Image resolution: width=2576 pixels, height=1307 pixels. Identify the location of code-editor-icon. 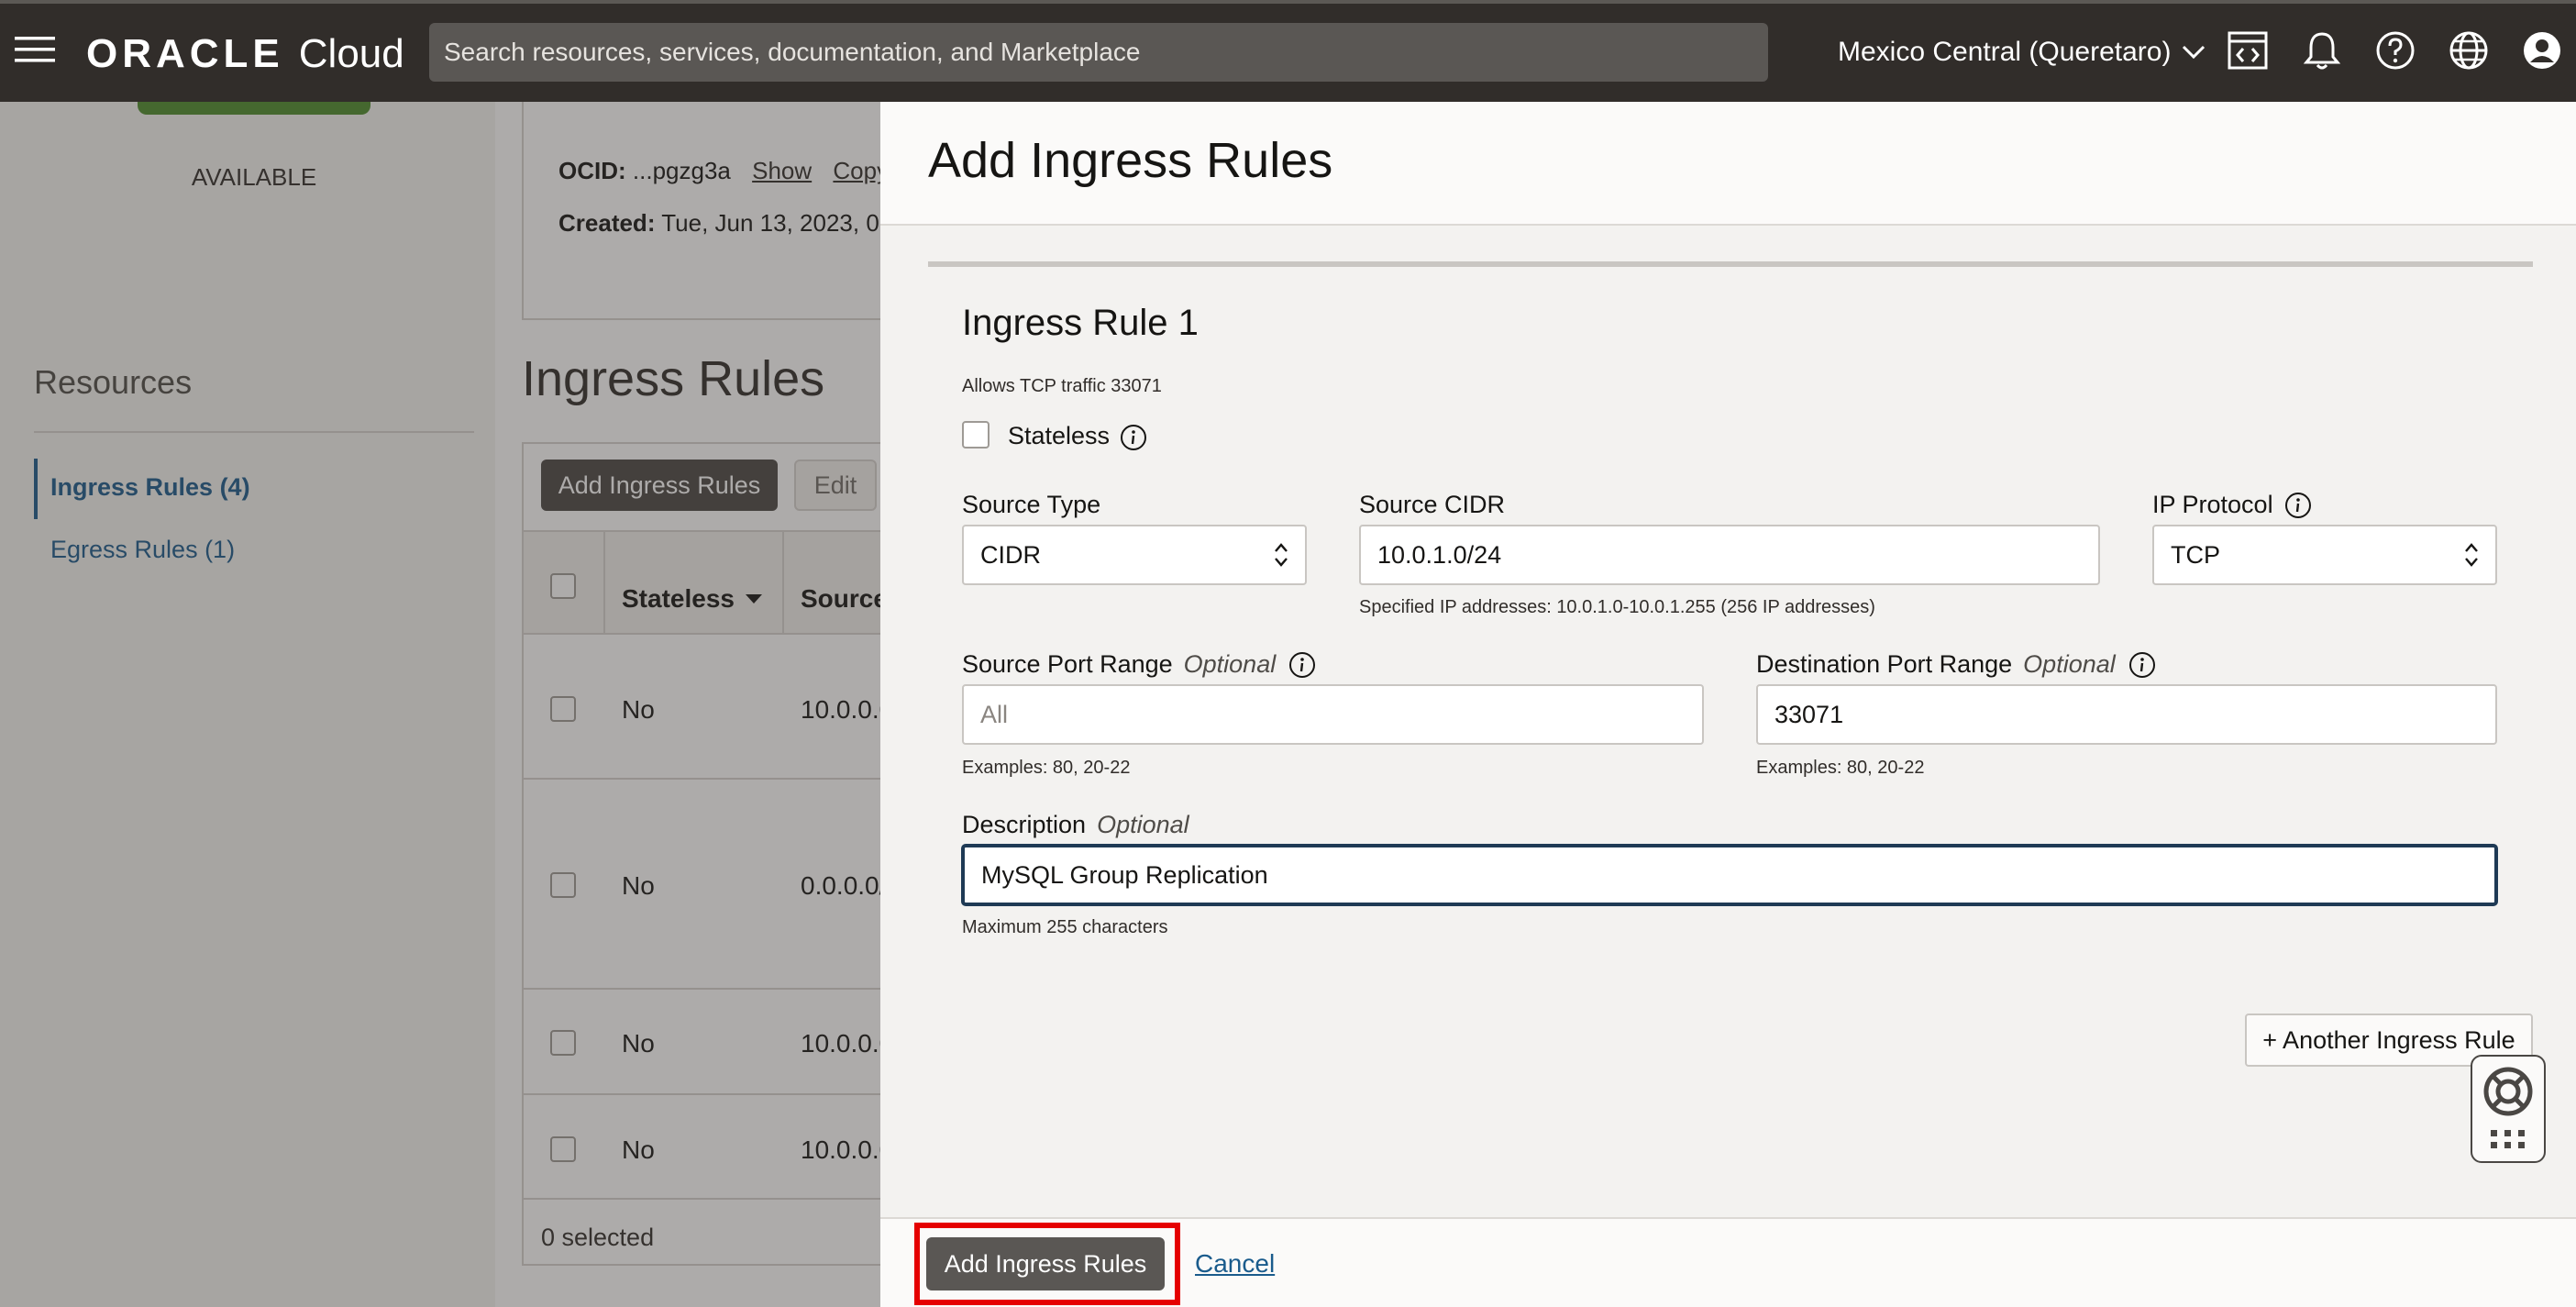
(2248, 50).